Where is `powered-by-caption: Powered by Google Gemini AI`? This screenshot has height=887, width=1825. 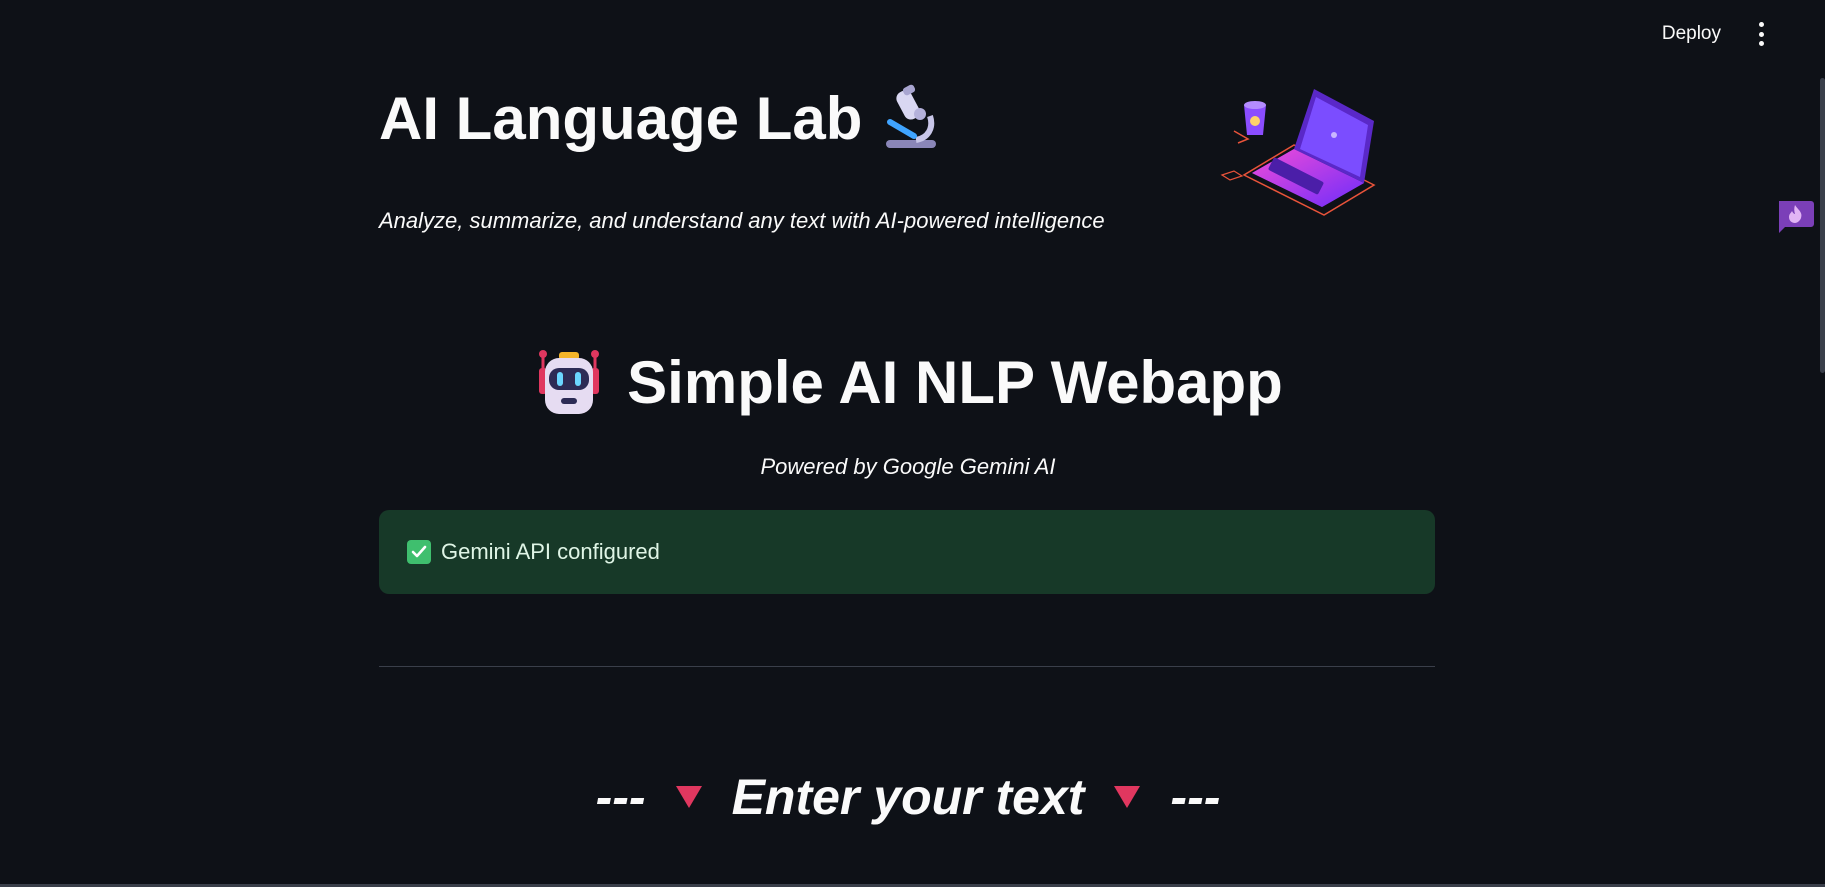 powered-by-caption: Powered by Google Gemini AI is located at coordinates (908, 466).